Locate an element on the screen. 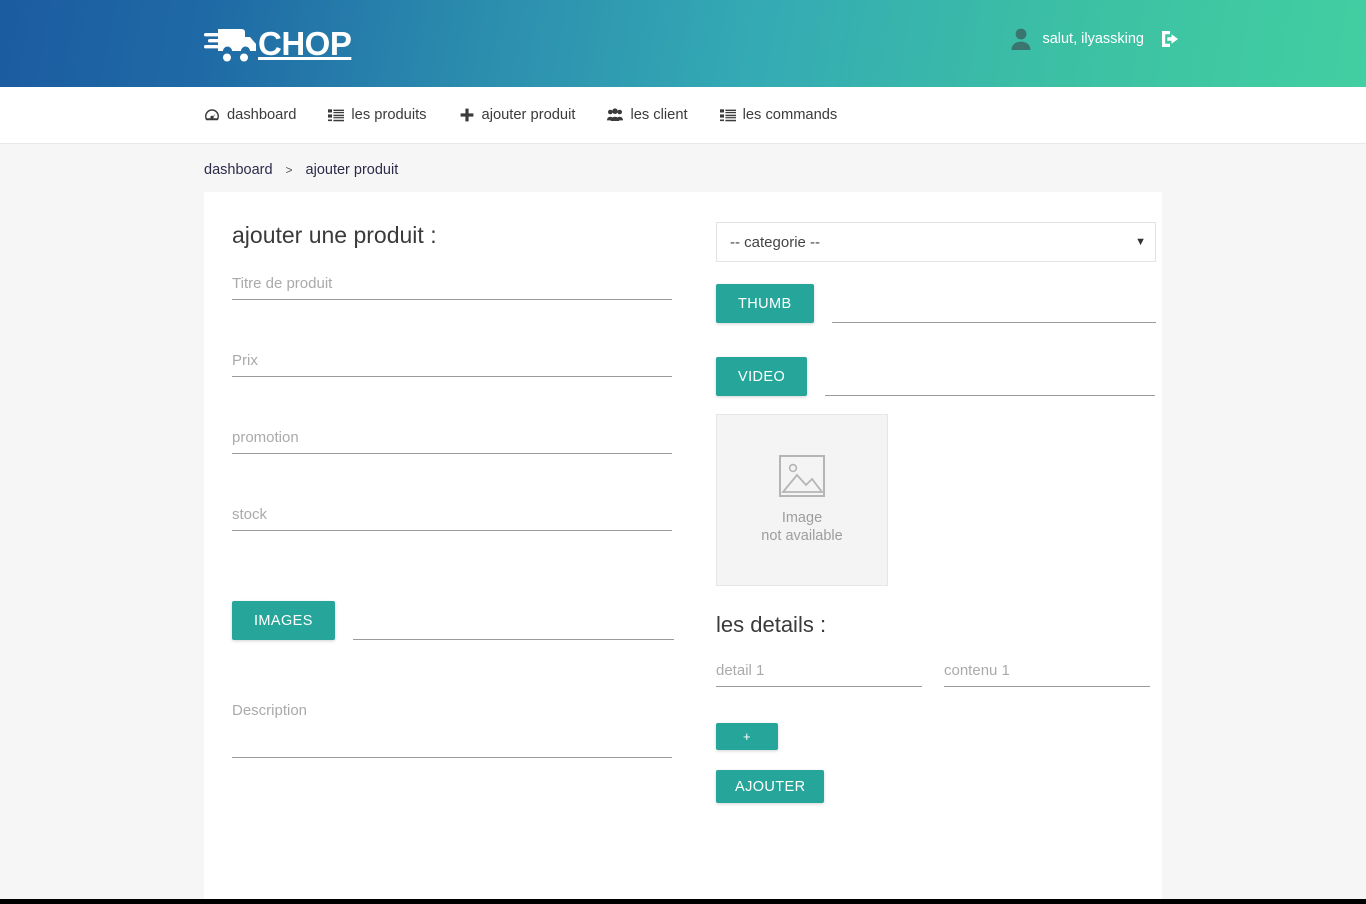 Image resolution: width=1366 pixels, height=904 pixels. nav-item-dashboard: dashboard is located at coordinates (250, 115).